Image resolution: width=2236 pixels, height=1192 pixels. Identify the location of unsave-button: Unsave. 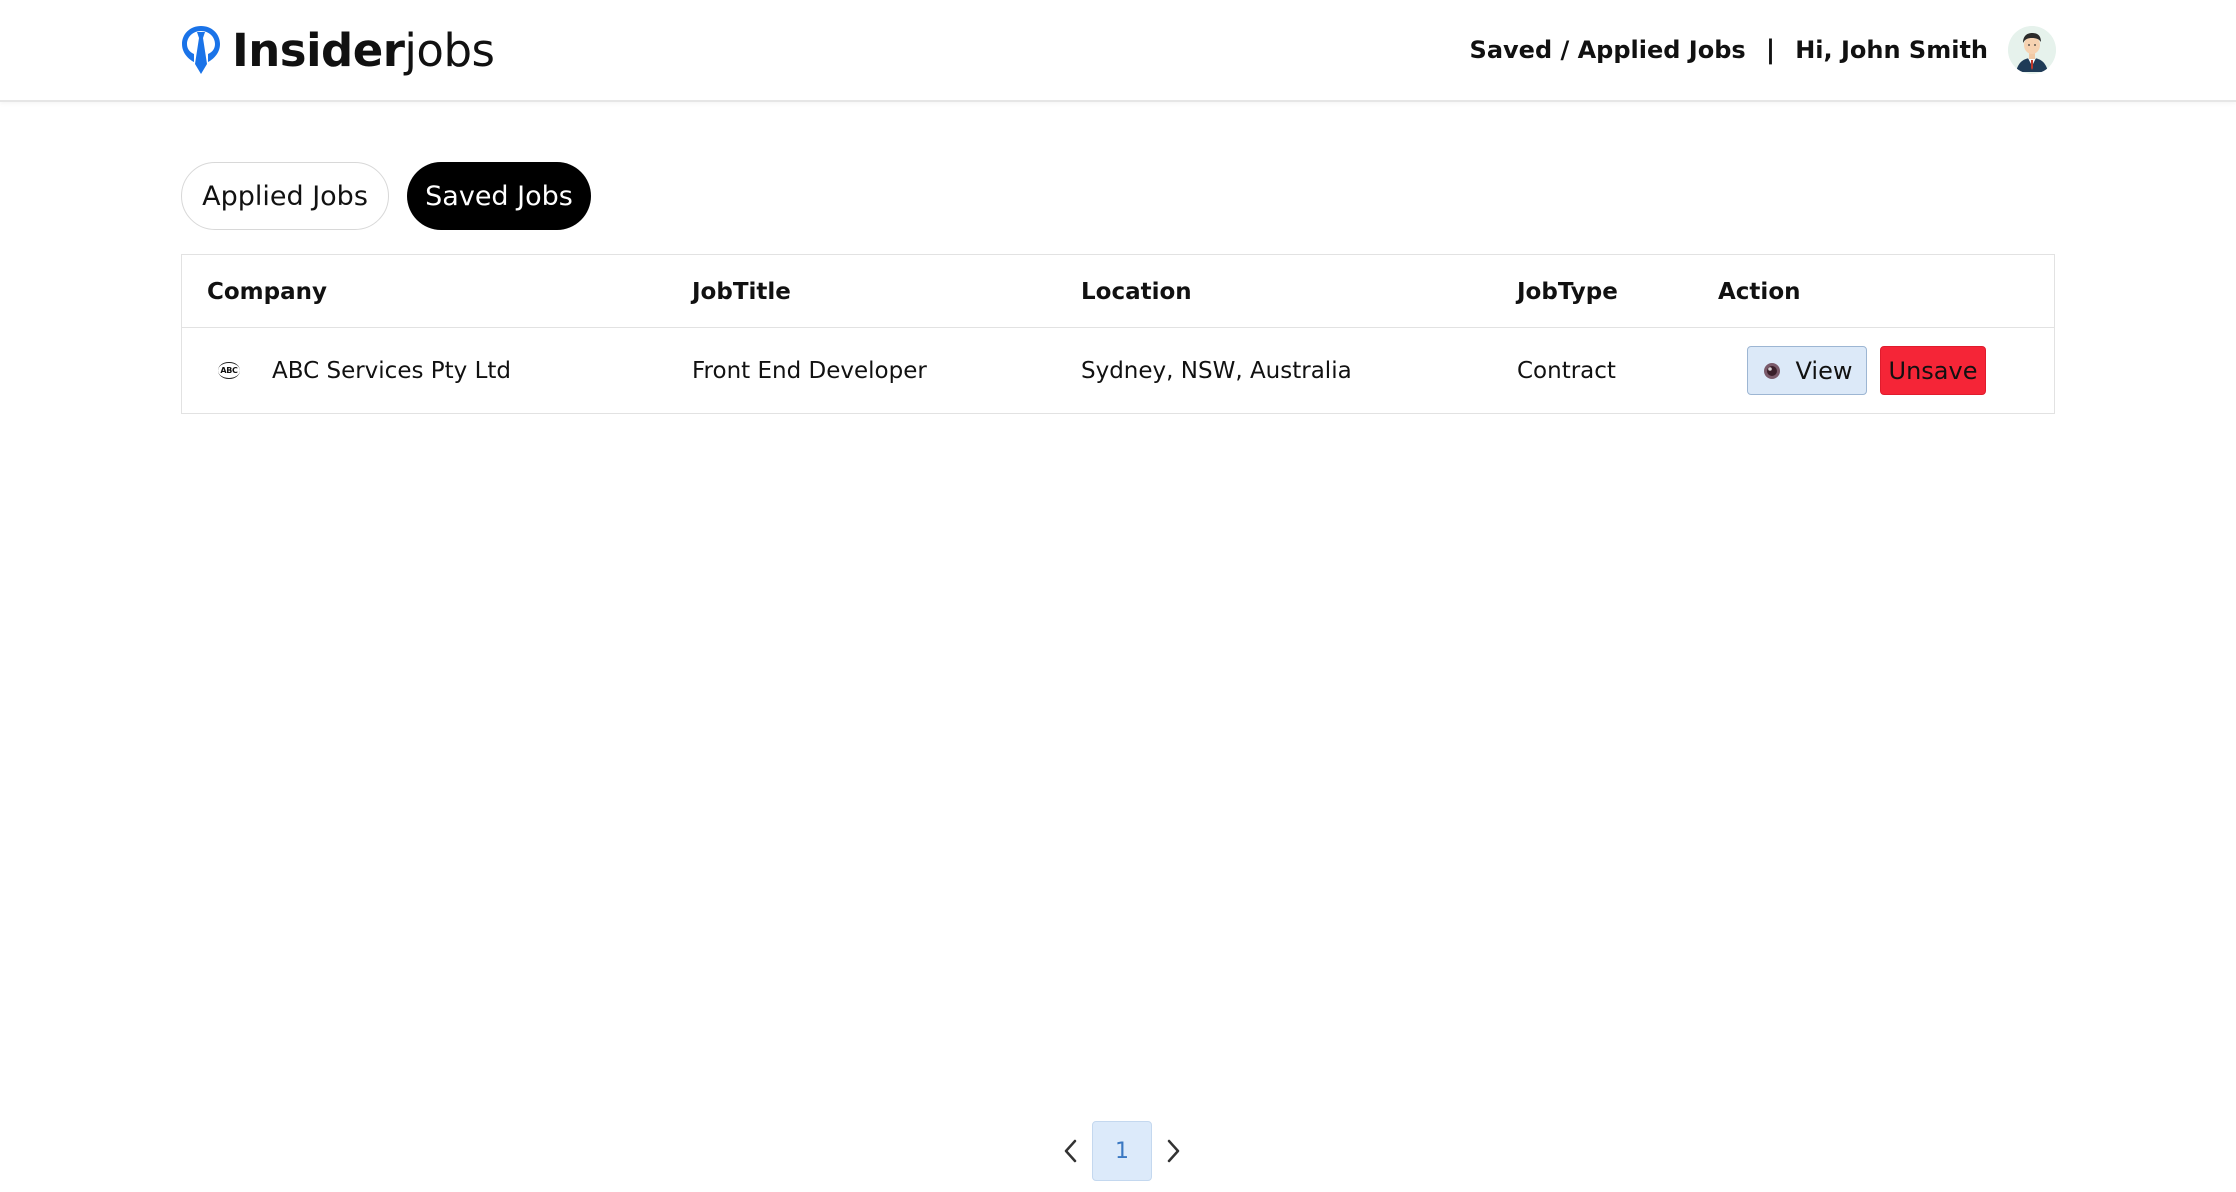
(1933, 370).